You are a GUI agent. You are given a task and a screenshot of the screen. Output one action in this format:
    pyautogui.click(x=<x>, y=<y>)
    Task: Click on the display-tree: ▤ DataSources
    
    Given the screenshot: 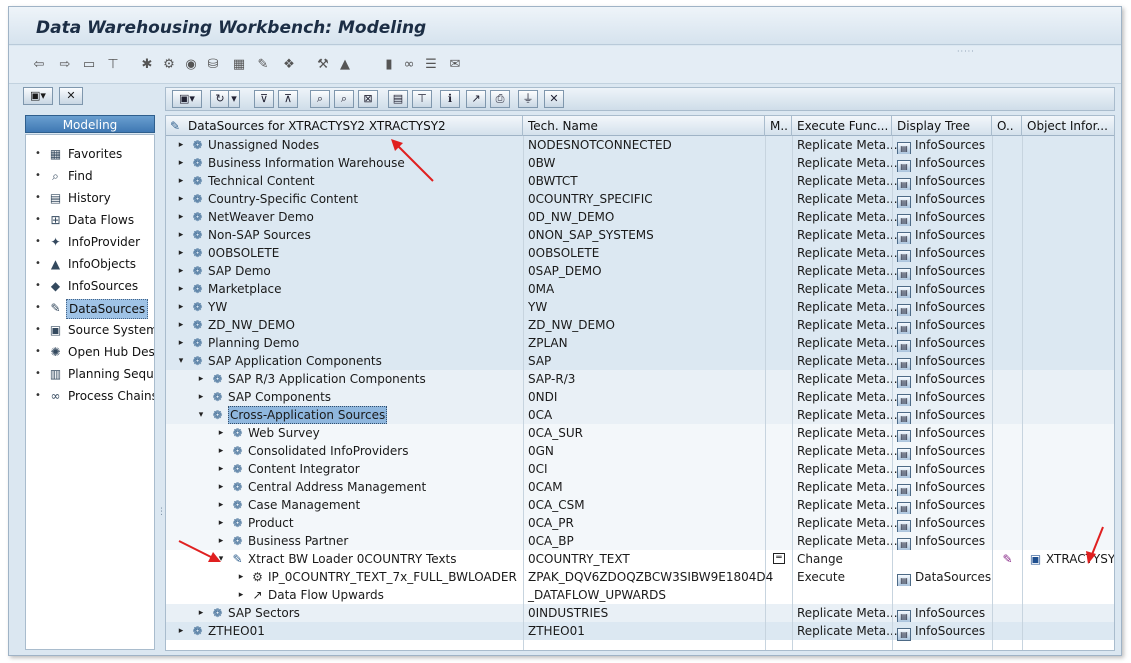 What is the action you would take?
    pyautogui.click(x=944, y=577)
    